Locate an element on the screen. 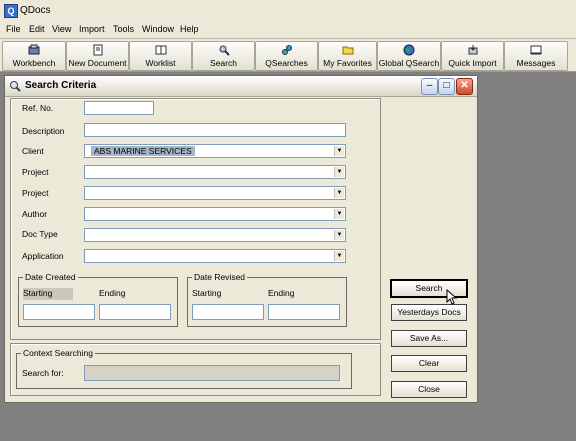 This screenshot has height=441, width=576. app-title: QDocs is located at coordinates (35, 10).